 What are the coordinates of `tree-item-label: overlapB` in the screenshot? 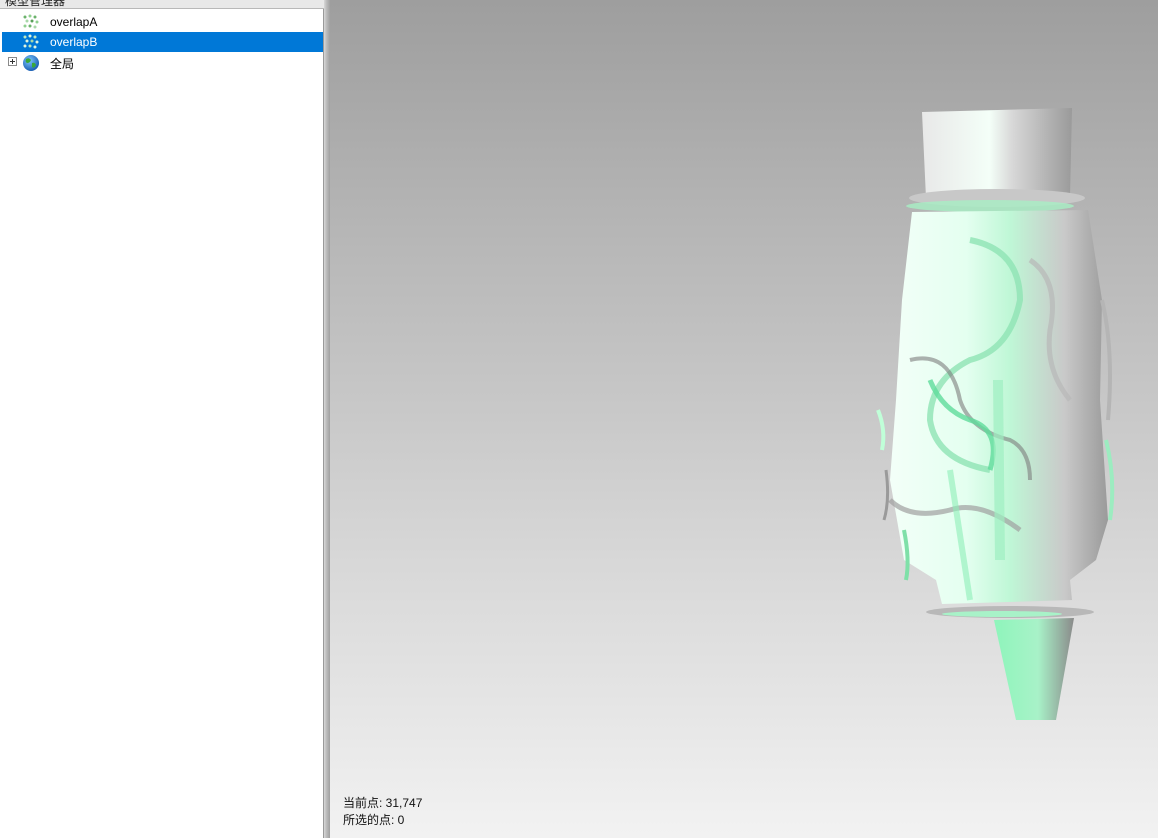 It's located at (74, 42).